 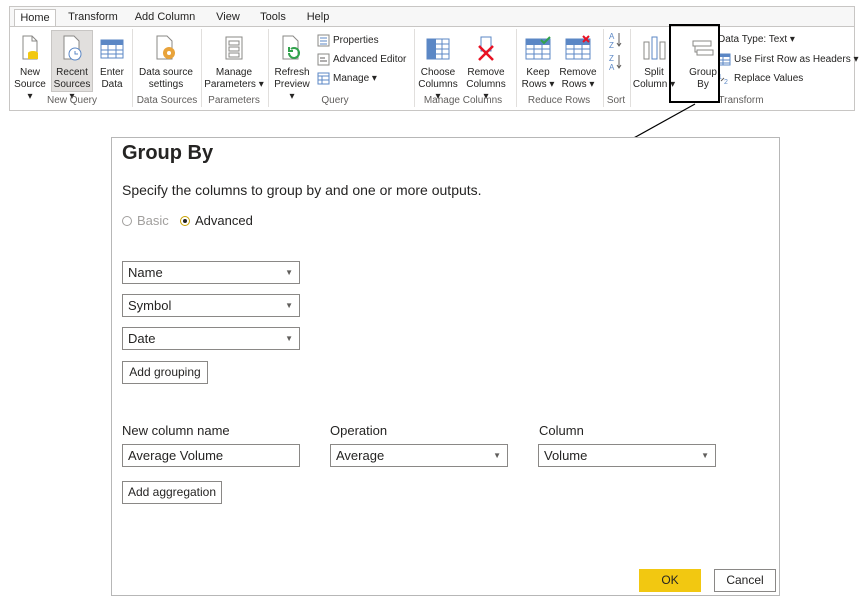 I want to click on grouping-value: Name, so click(x=145, y=272).